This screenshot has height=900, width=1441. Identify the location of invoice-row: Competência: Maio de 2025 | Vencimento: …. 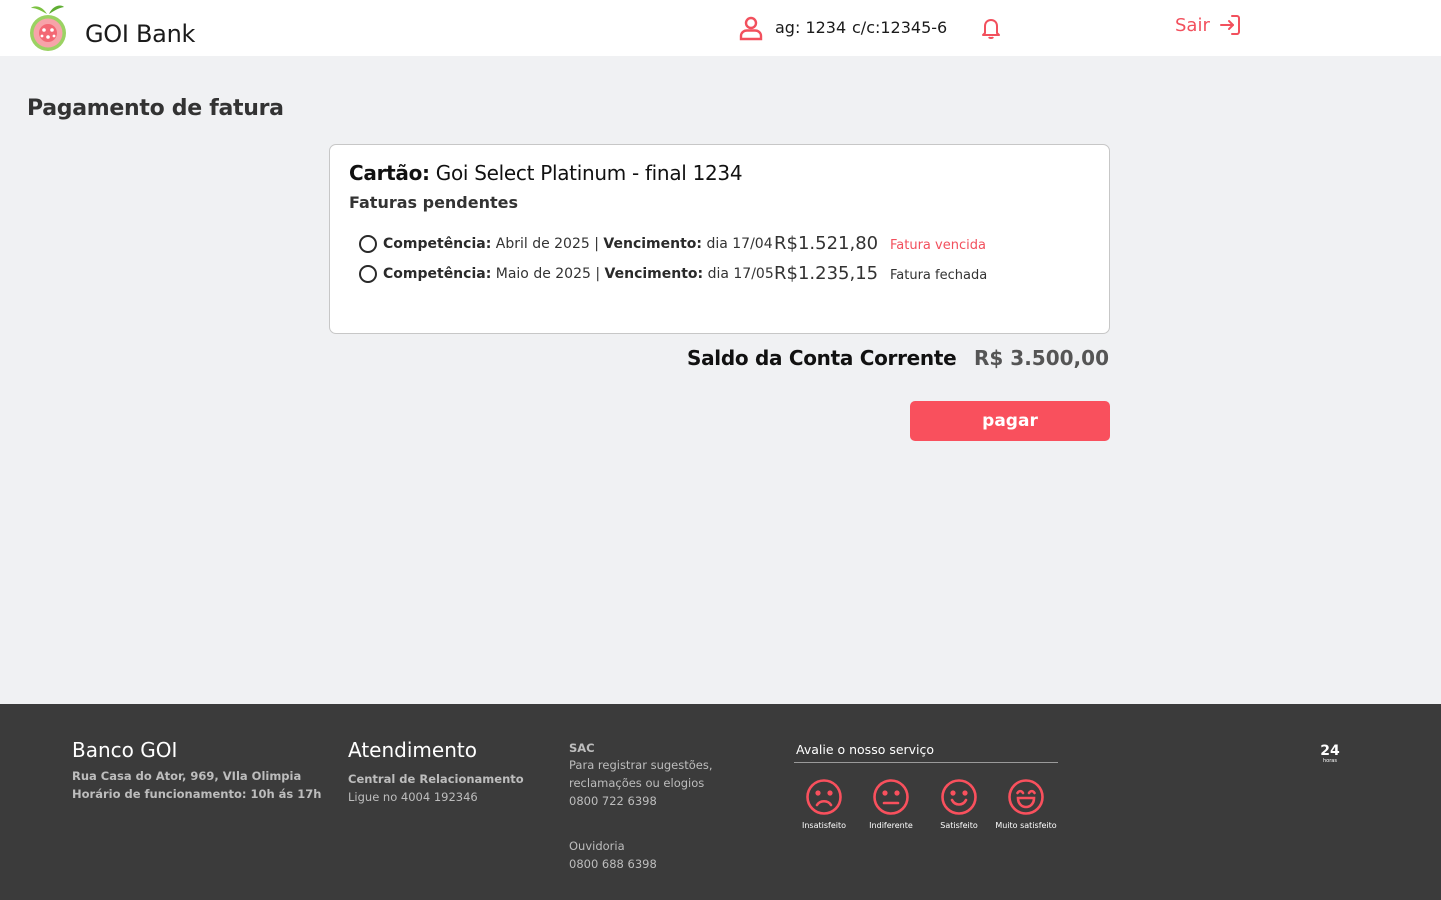
(729, 274).